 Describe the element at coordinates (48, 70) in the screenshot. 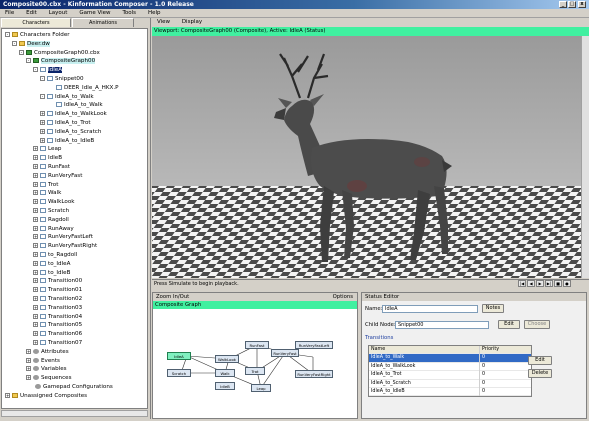

I see `tree-node: - IdleA` at that location.